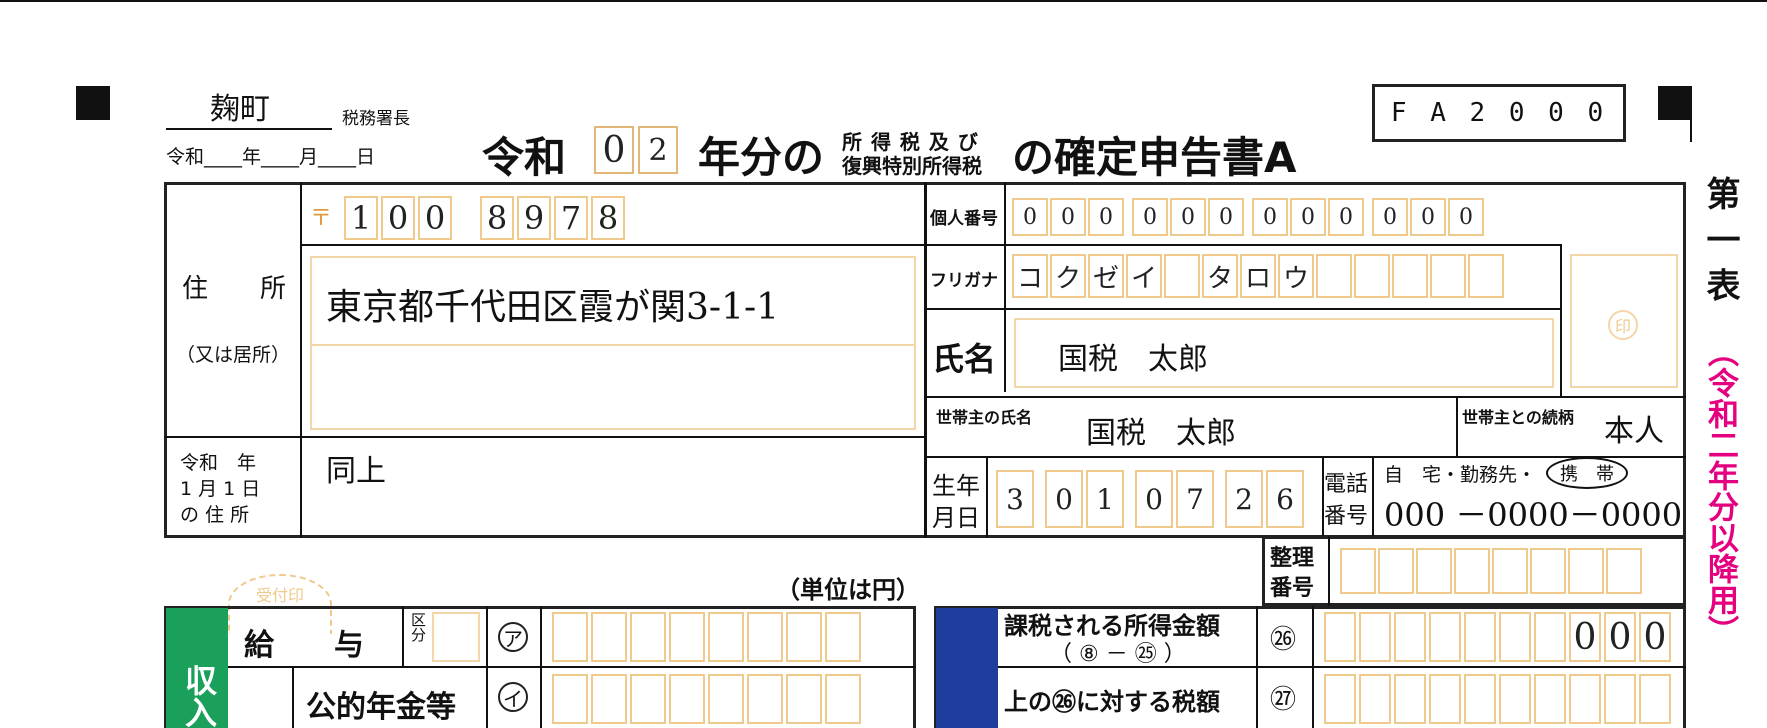 This screenshot has width=1767, height=728. What do you see at coordinates (614, 150) in the screenshot?
I see `year-digit-1: 0` at bounding box center [614, 150].